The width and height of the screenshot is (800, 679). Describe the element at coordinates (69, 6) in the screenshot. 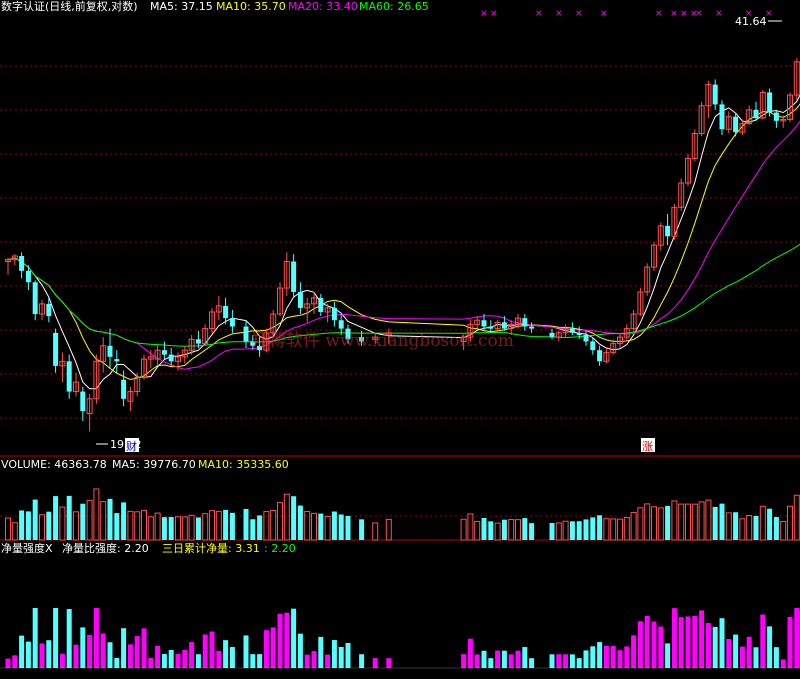

I see `chart-title: 数字认证(日线,前复权,对数)` at that location.